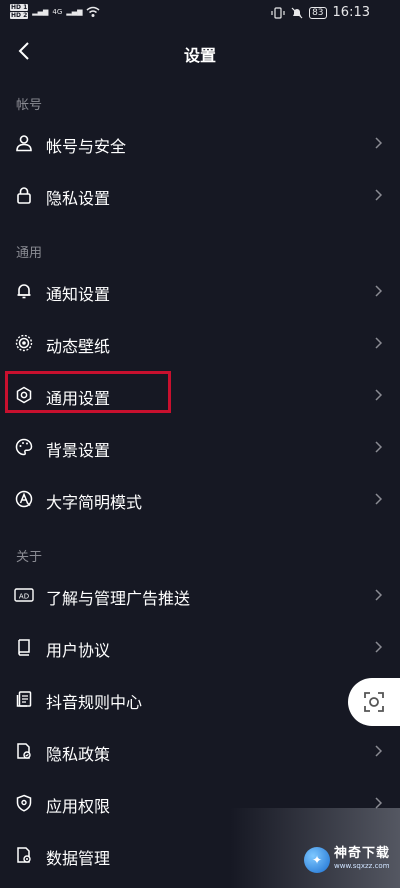  What do you see at coordinates (94, 502) in the screenshot?
I see `settings-item-label: 大字简明模式` at bounding box center [94, 502].